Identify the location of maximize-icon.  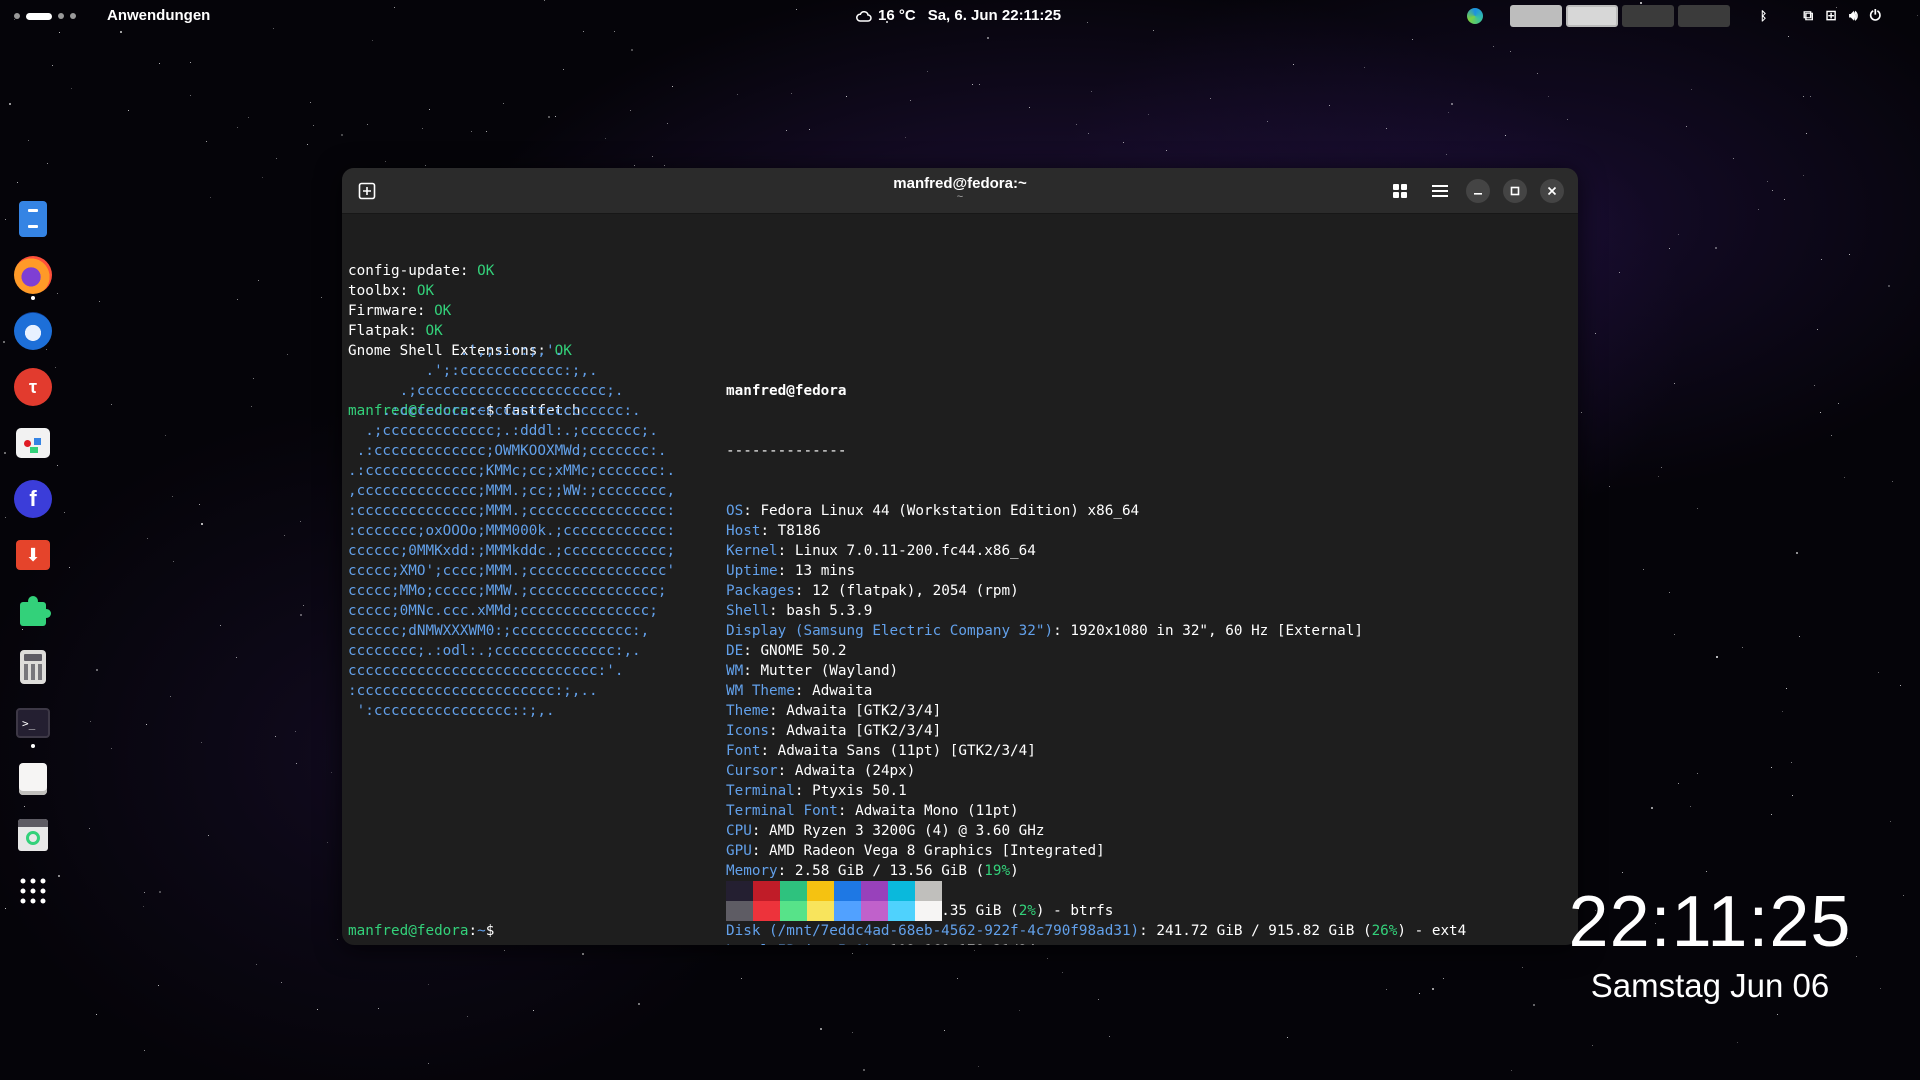
(1515, 191).